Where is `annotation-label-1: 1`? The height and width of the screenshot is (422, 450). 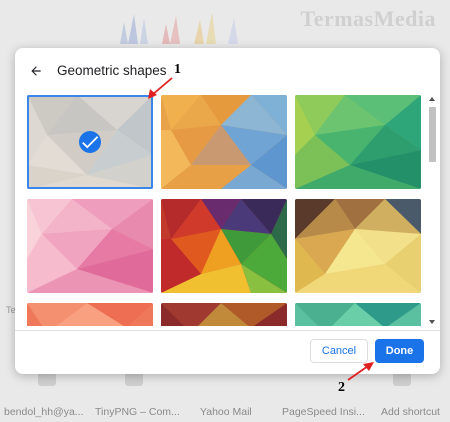
annotation-label-1: 1 is located at coordinates (177, 69).